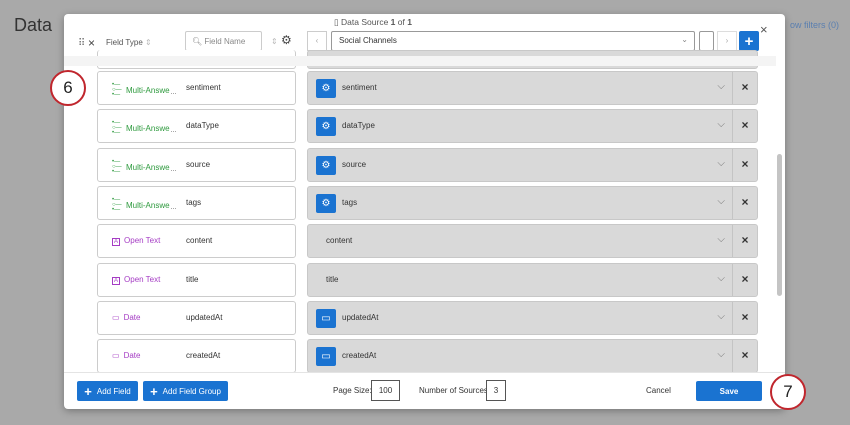 The width and height of the screenshot is (850, 425). Describe the element at coordinates (81, 43) in the screenshot. I see `drag-handle-icon: ⠿` at that location.